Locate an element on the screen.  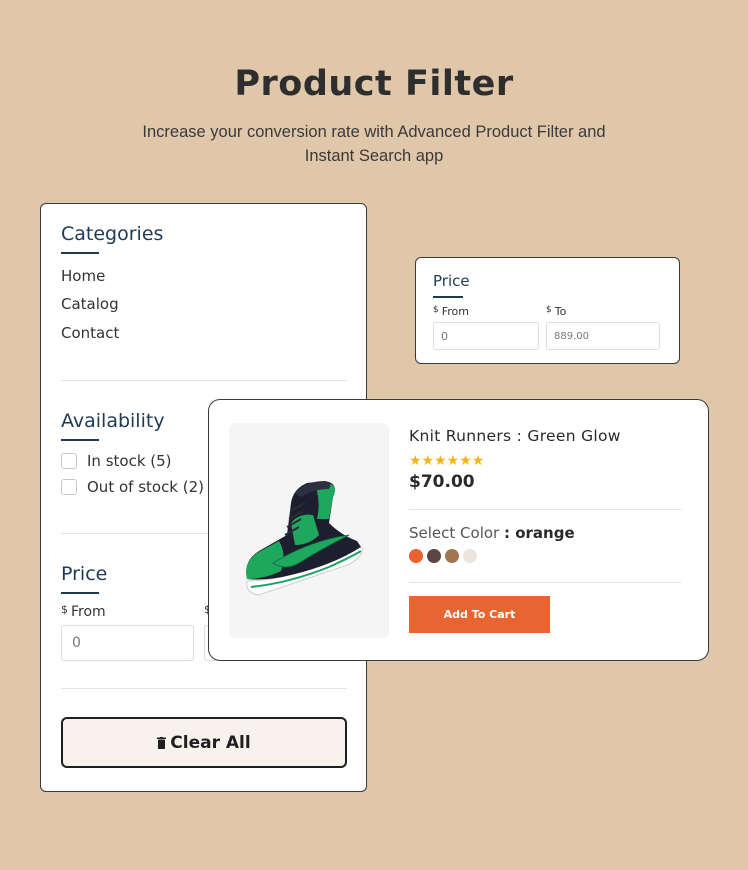
price-from-input: 0 is located at coordinates (127, 643).